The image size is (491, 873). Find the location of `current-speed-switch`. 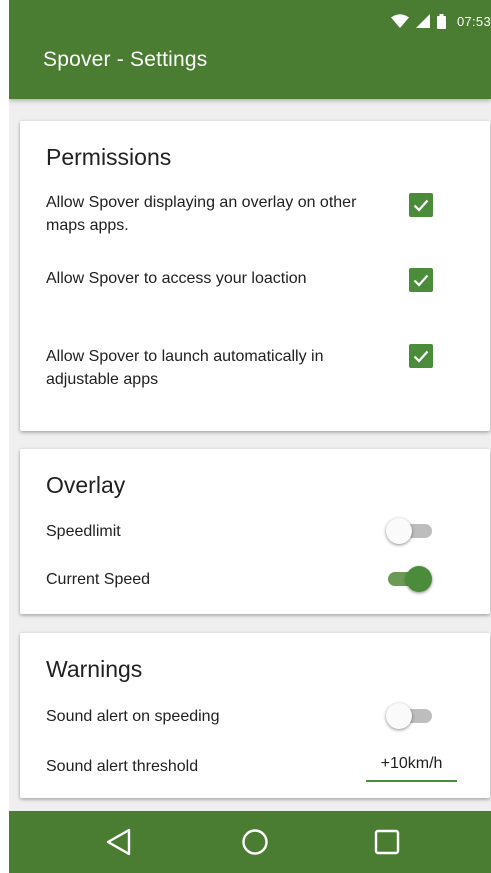

current-speed-switch is located at coordinates (407, 579).